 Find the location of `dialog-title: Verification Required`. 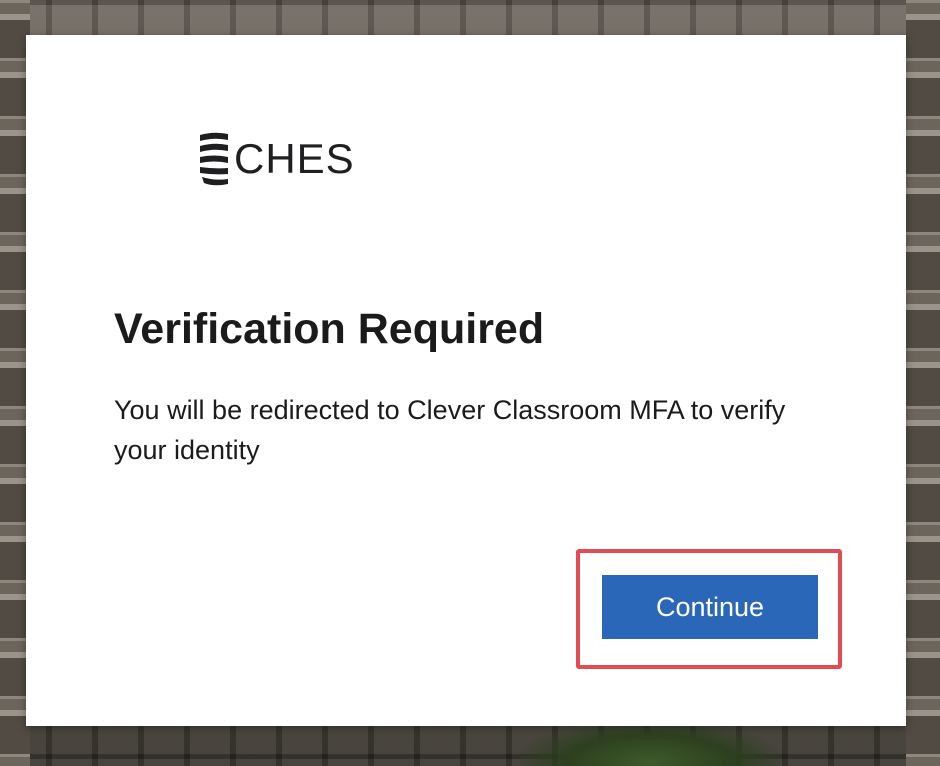

dialog-title: Verification Required is located at coordinates (329, 329).